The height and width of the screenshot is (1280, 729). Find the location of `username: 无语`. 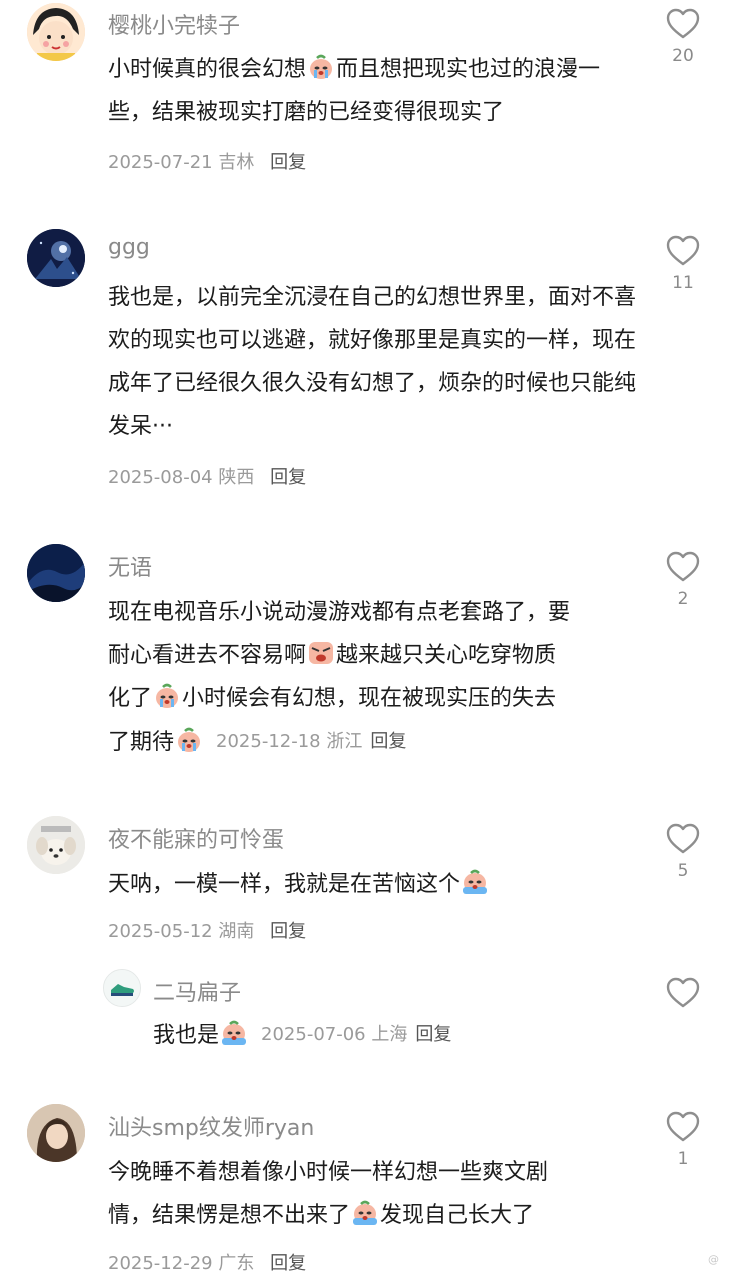

username: 无语 is located at coordinates (130, 566).